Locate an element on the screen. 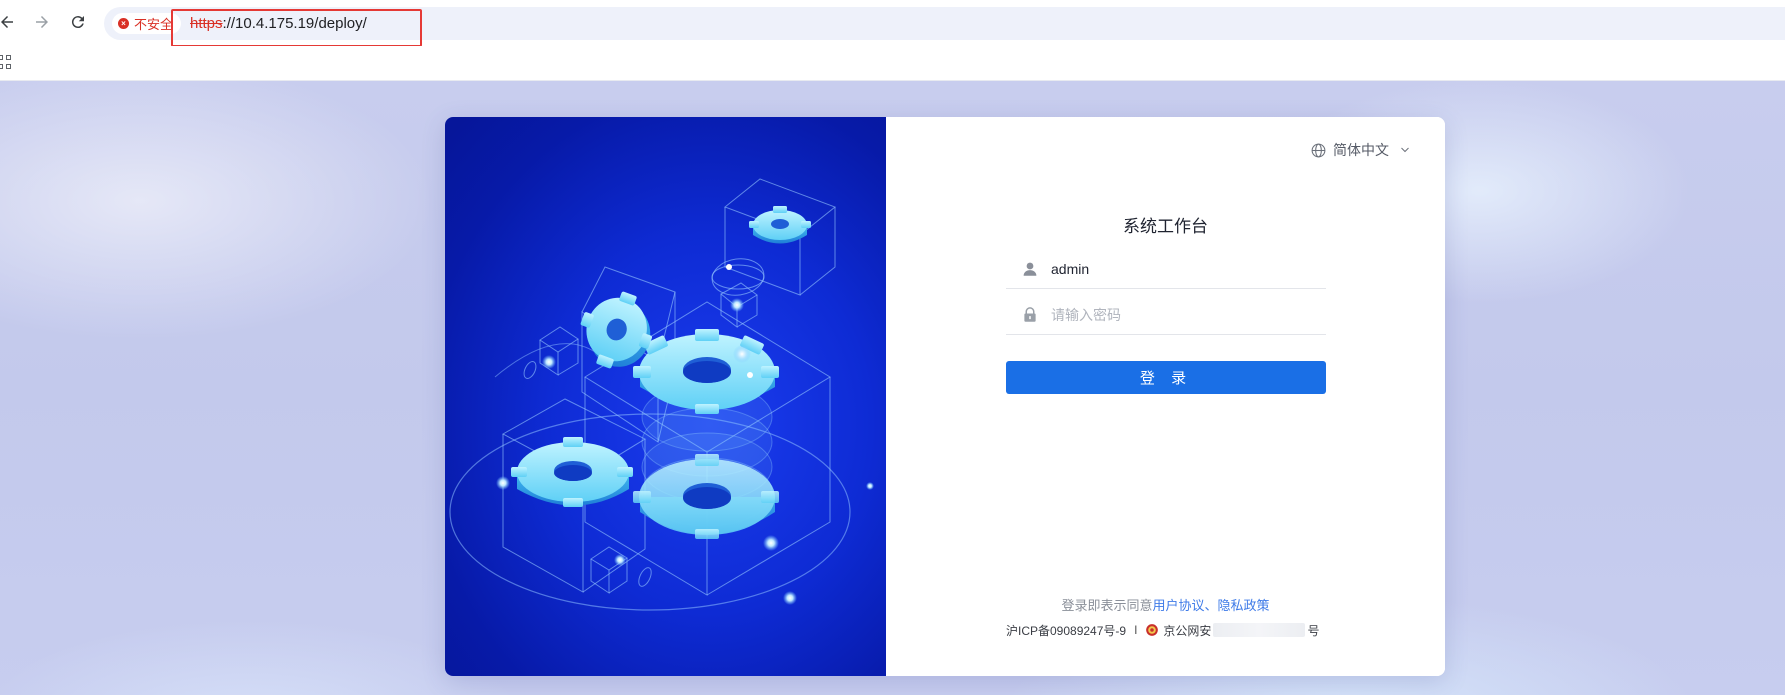  warning-circle-icon: × is located at coordinates (123, 23).